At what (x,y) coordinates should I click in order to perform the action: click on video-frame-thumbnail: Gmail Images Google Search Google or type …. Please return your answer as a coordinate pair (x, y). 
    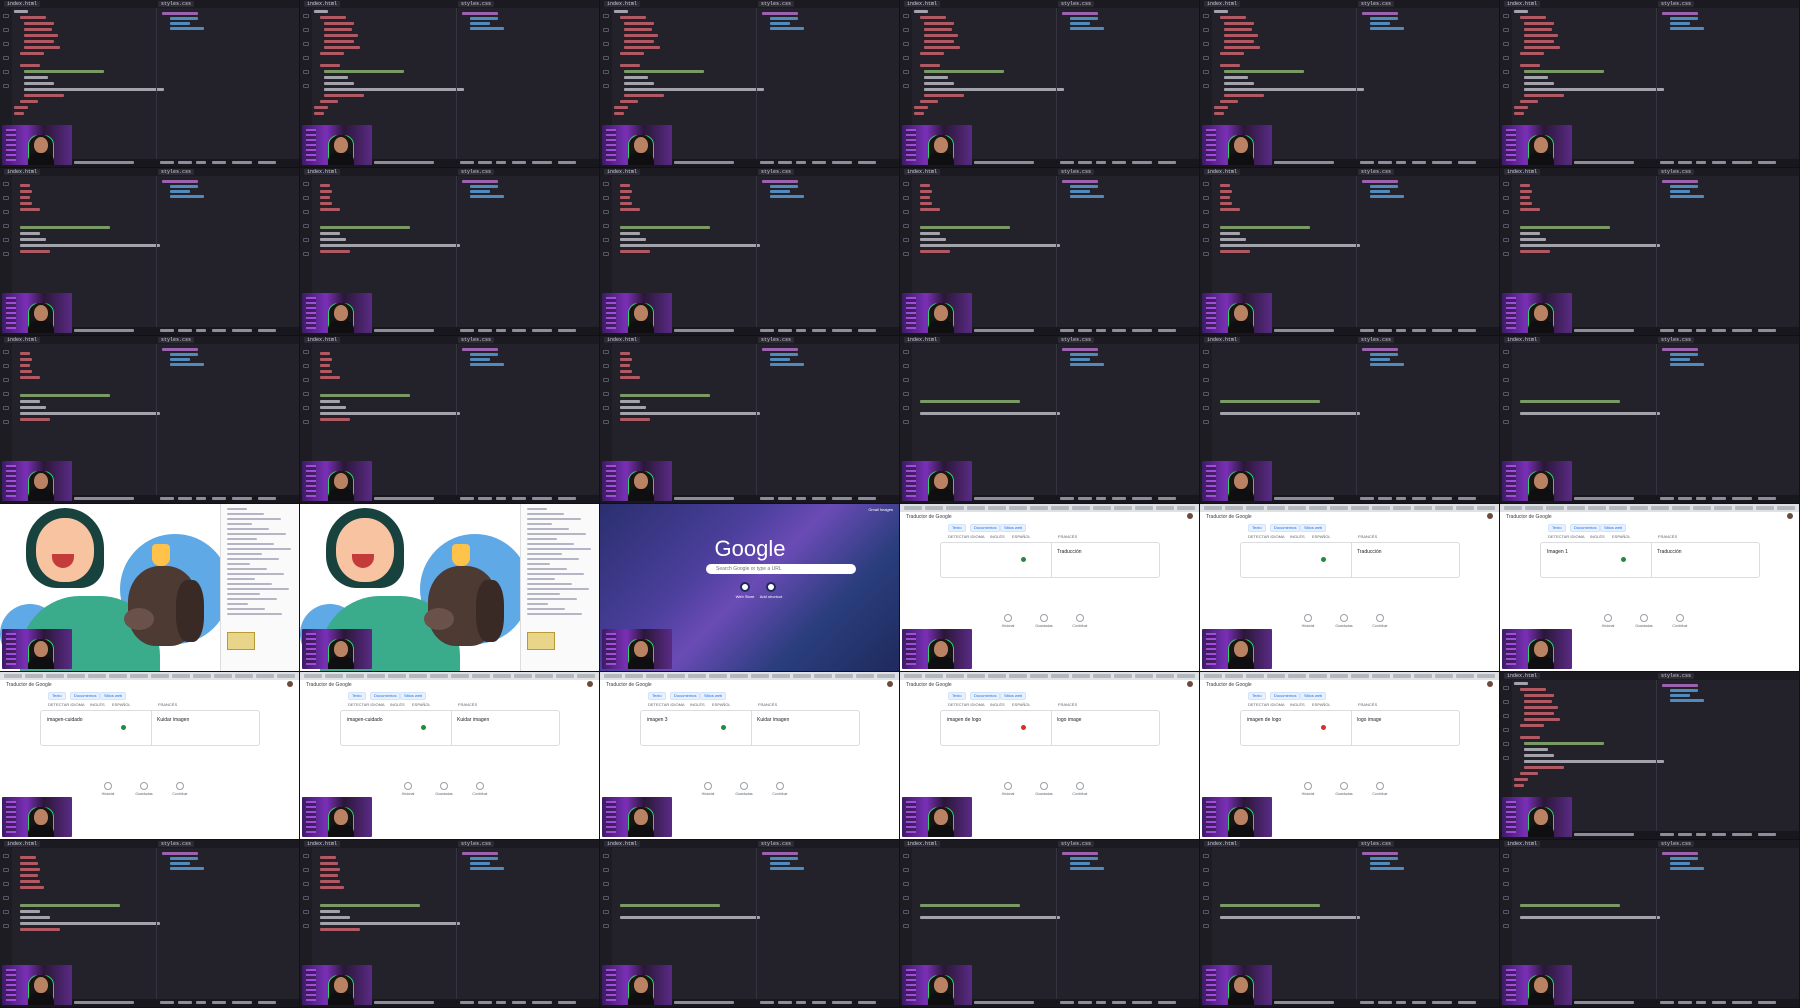
    Looking at the image, I should click on (750, 588).